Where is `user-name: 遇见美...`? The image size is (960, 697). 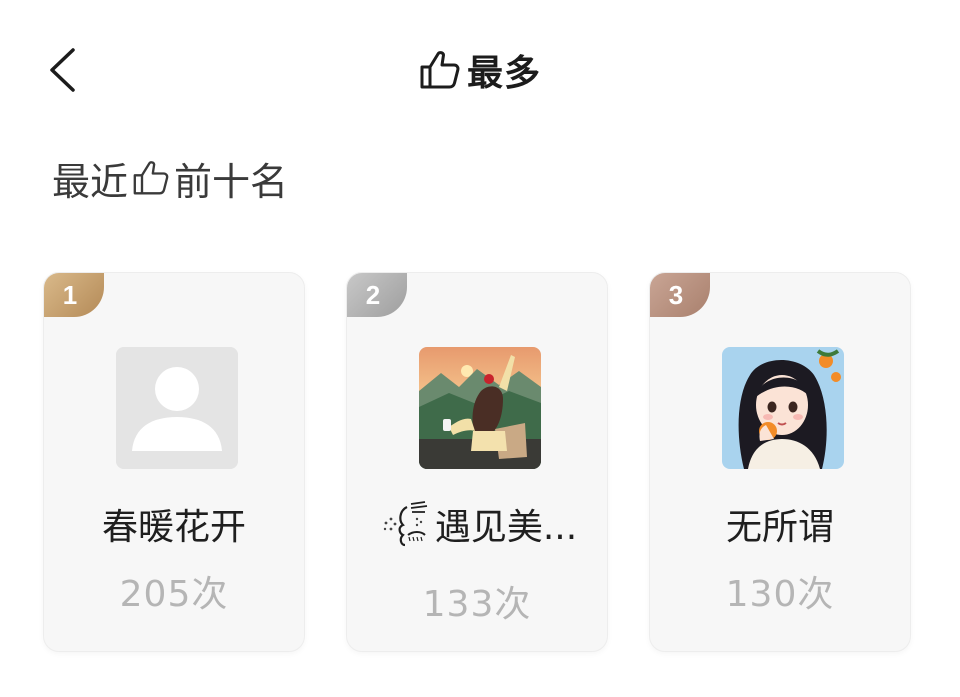 user-name: 遇见美... is located at coordinates (477, 524).